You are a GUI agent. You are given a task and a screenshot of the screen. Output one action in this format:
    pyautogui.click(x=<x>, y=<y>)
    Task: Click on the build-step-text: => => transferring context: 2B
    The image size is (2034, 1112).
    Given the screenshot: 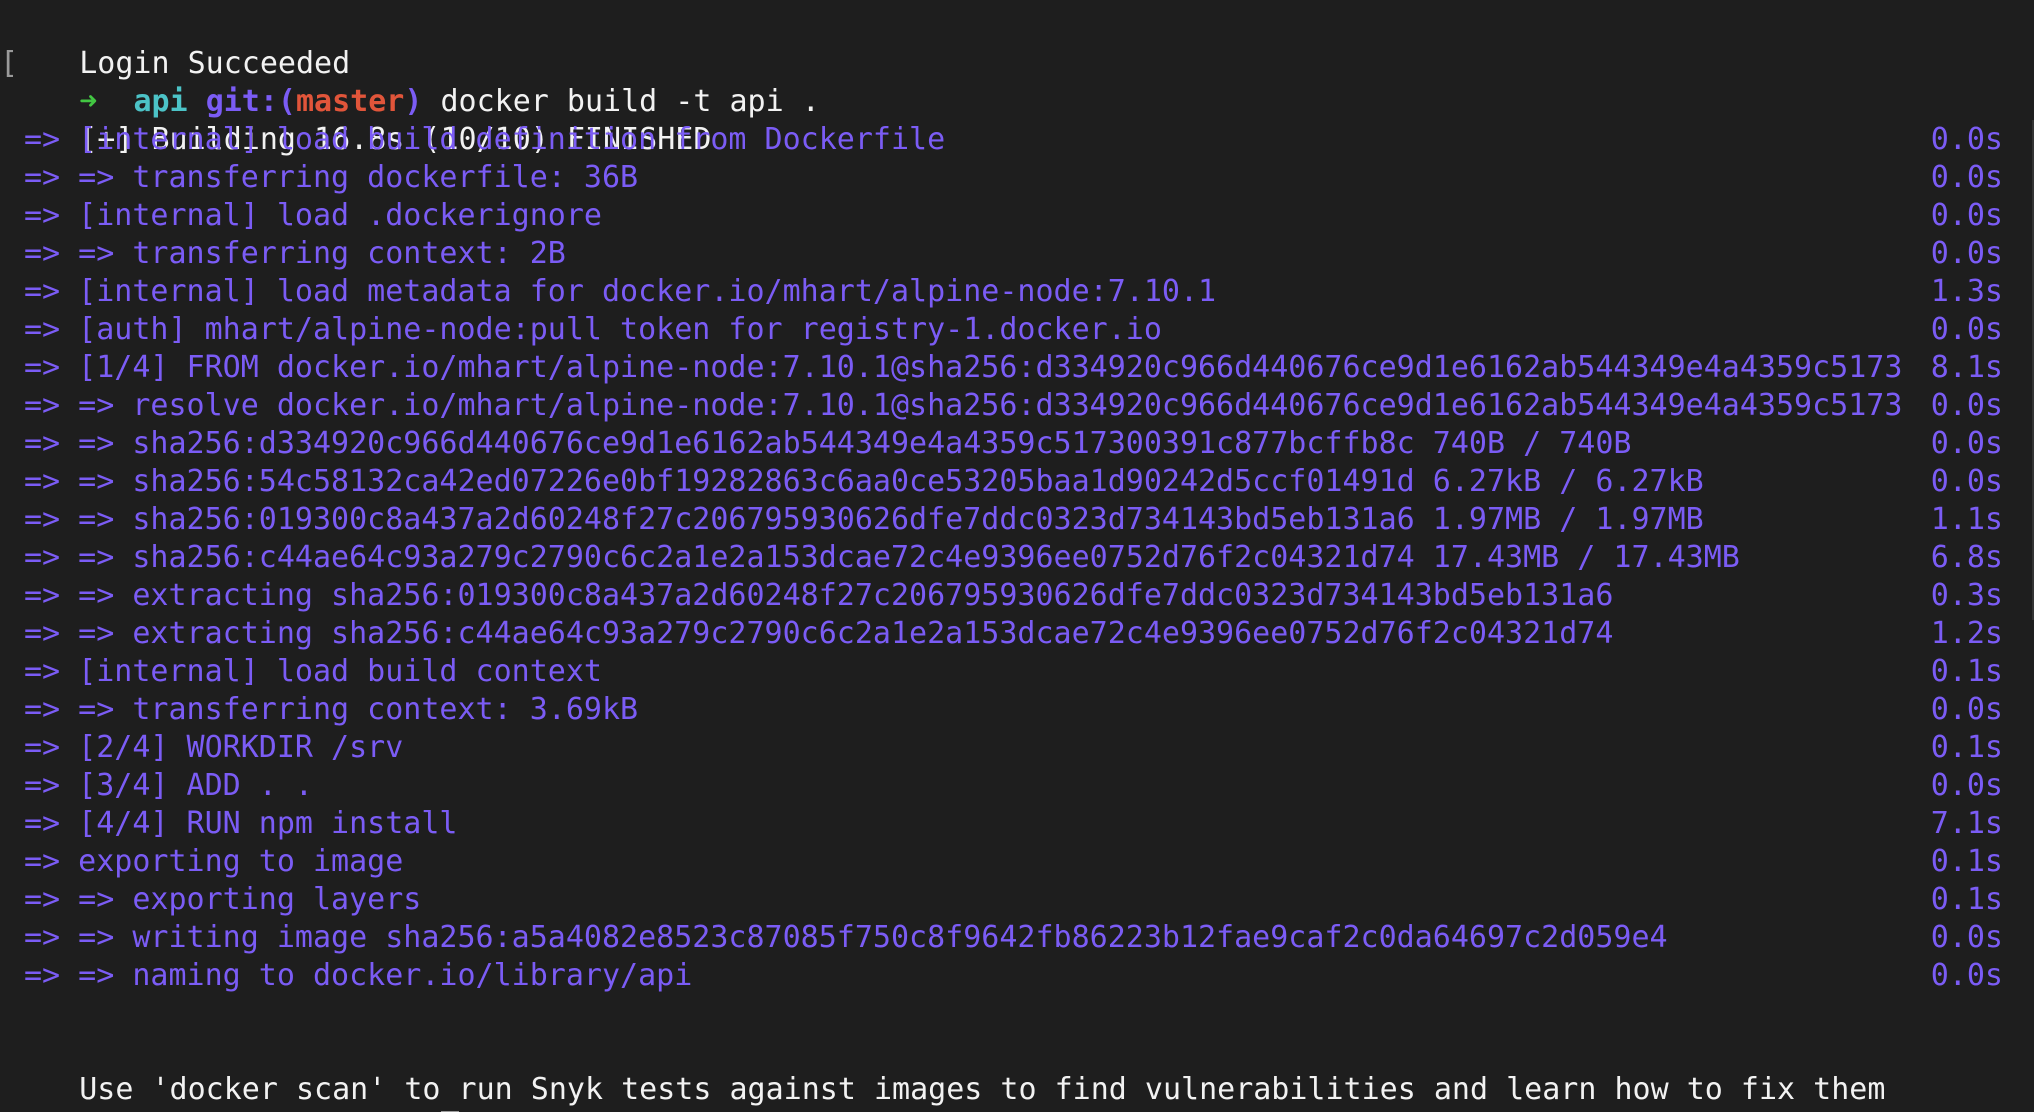 What is the action you would take?
    pyautogui.click(x=295, y=253)
    